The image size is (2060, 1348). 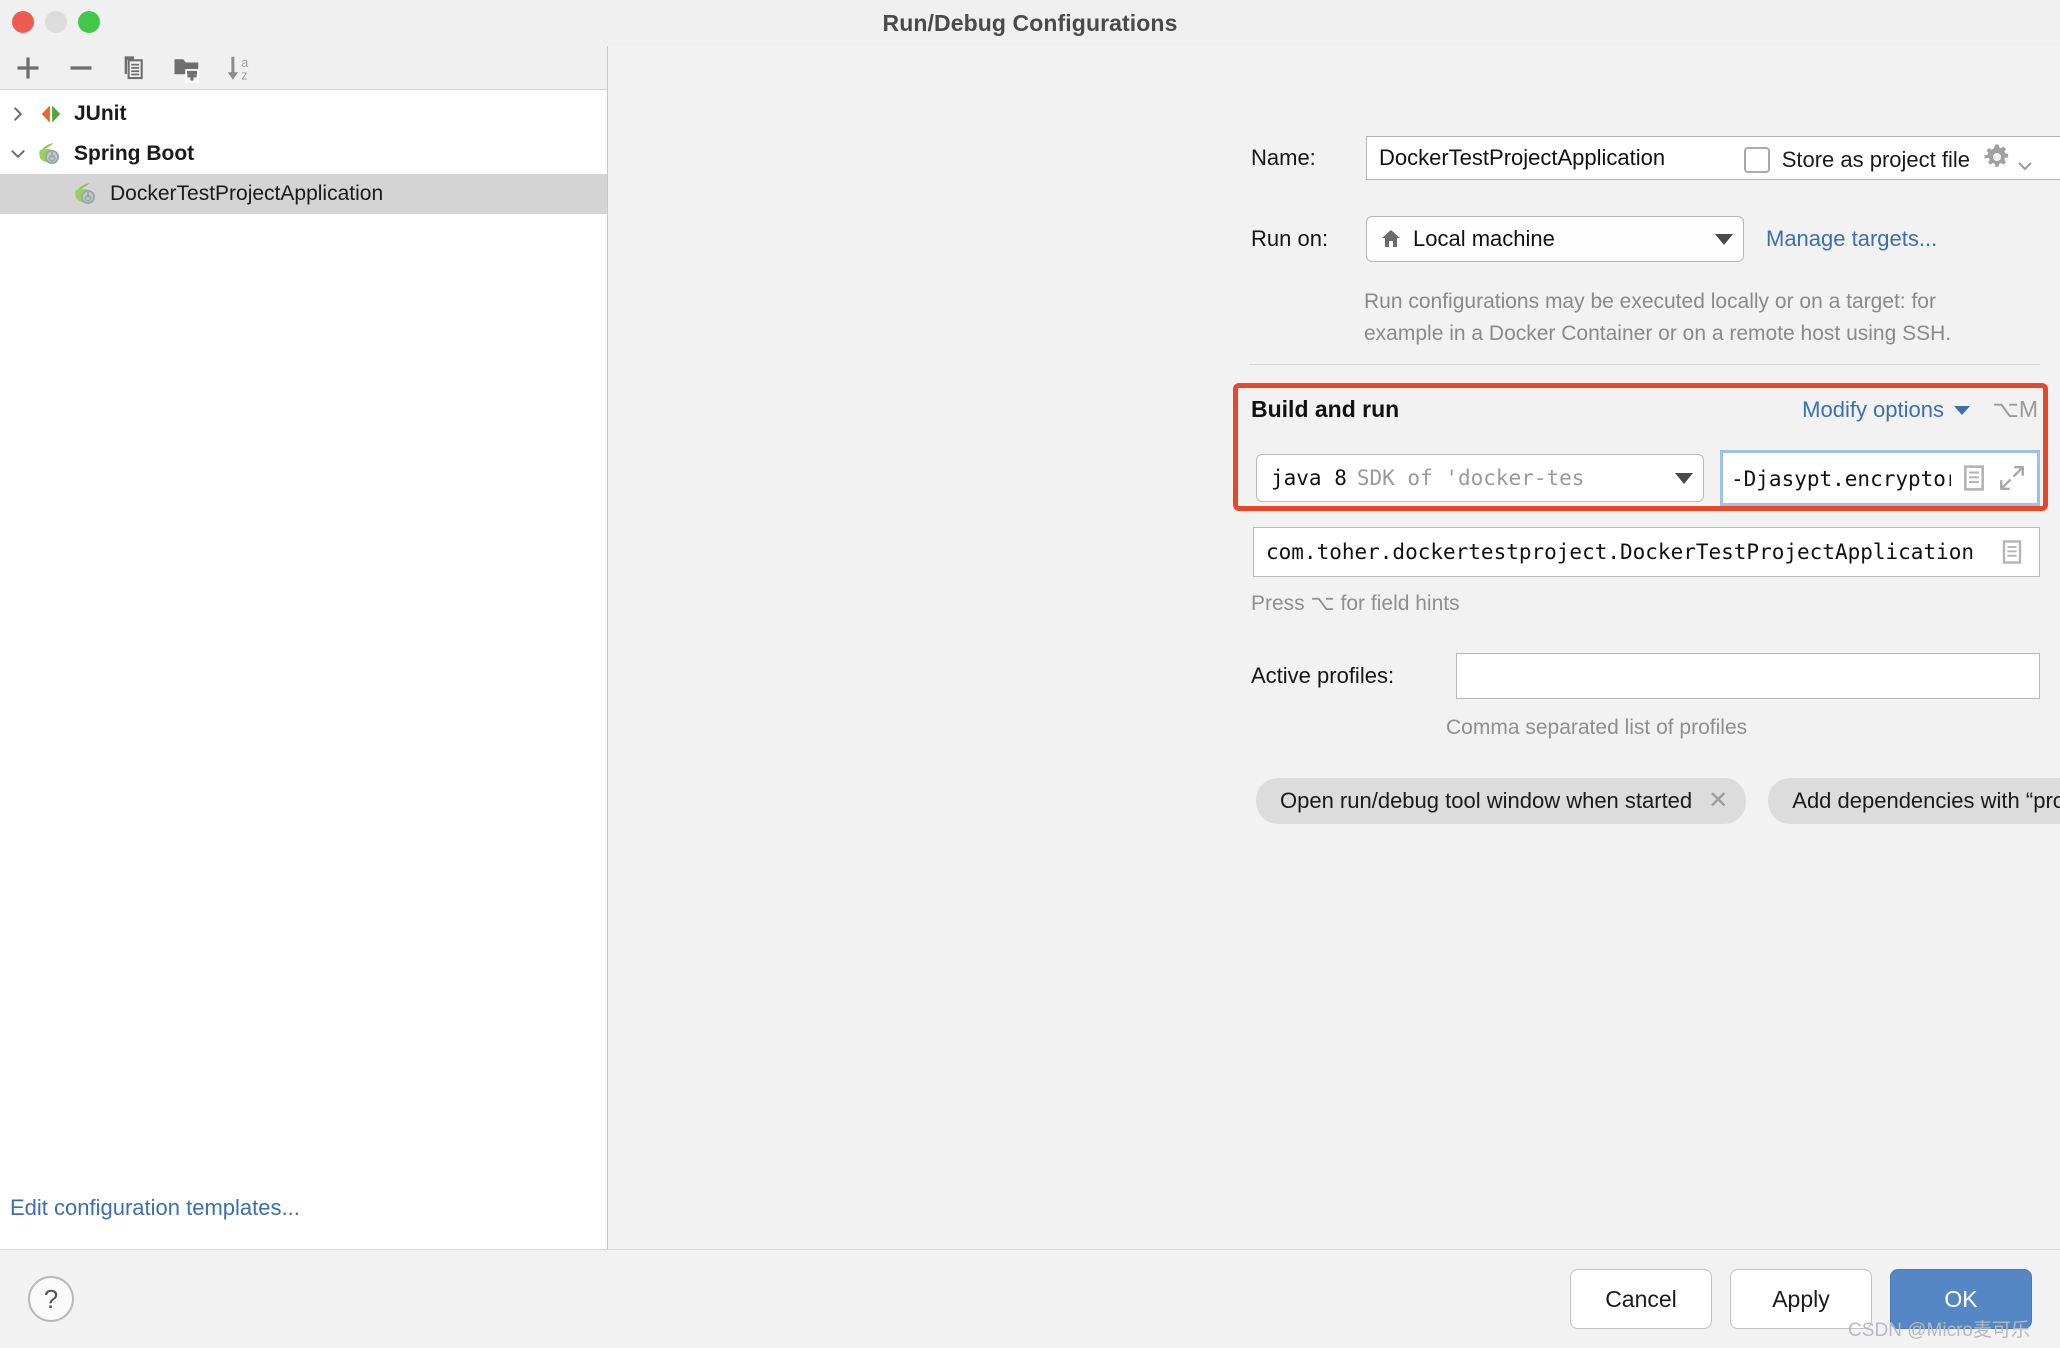 What do you see at coordinates (1355, 603) in the screenshot?
I see `field-hints-text: Press ⌥ for field hints` at bounding box center [1355, 603].